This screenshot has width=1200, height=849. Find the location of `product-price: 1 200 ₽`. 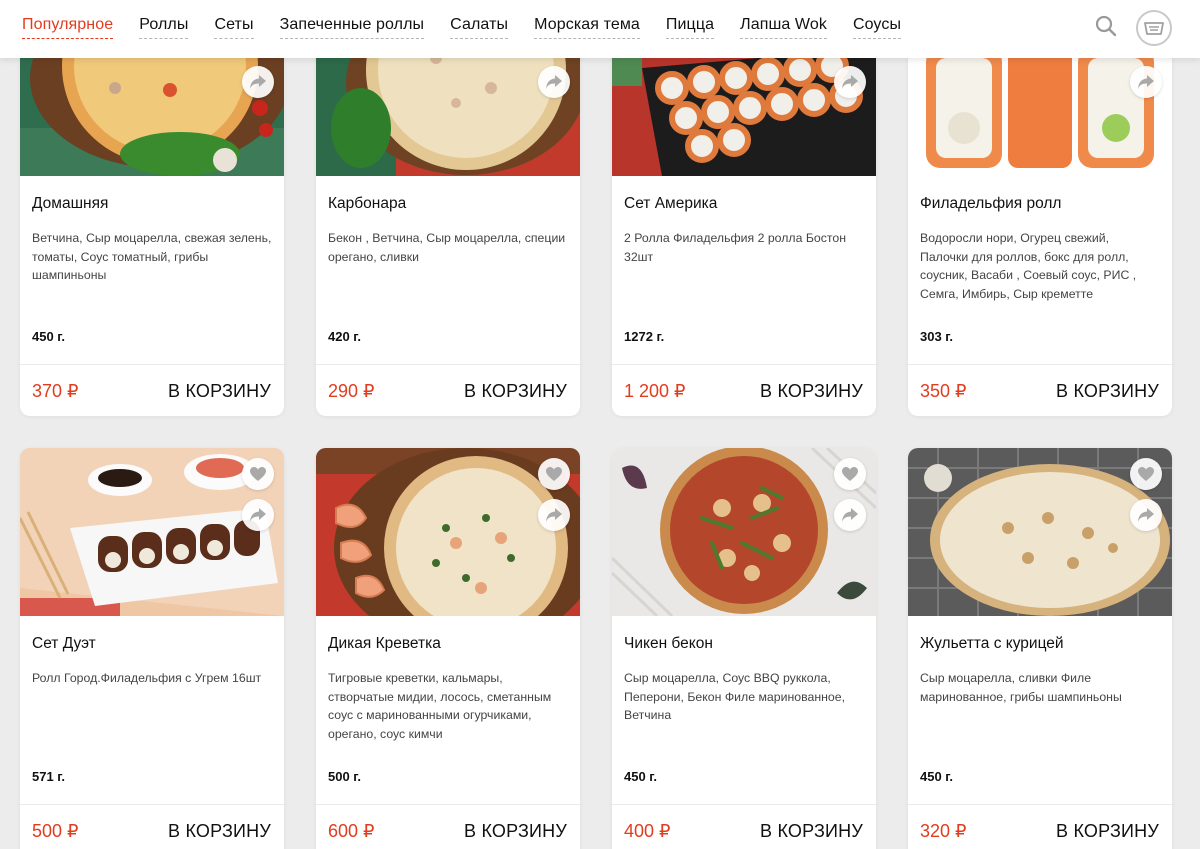

product-price: 1 200 ₽ is located at coordinates (655, 391).